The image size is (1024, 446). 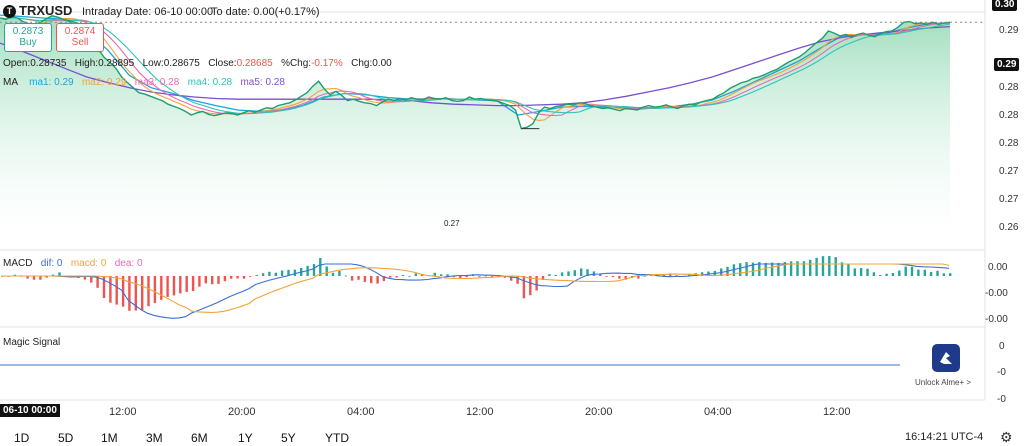 I want to click on price-tick: 0.27, so click(x=1009, y=171).